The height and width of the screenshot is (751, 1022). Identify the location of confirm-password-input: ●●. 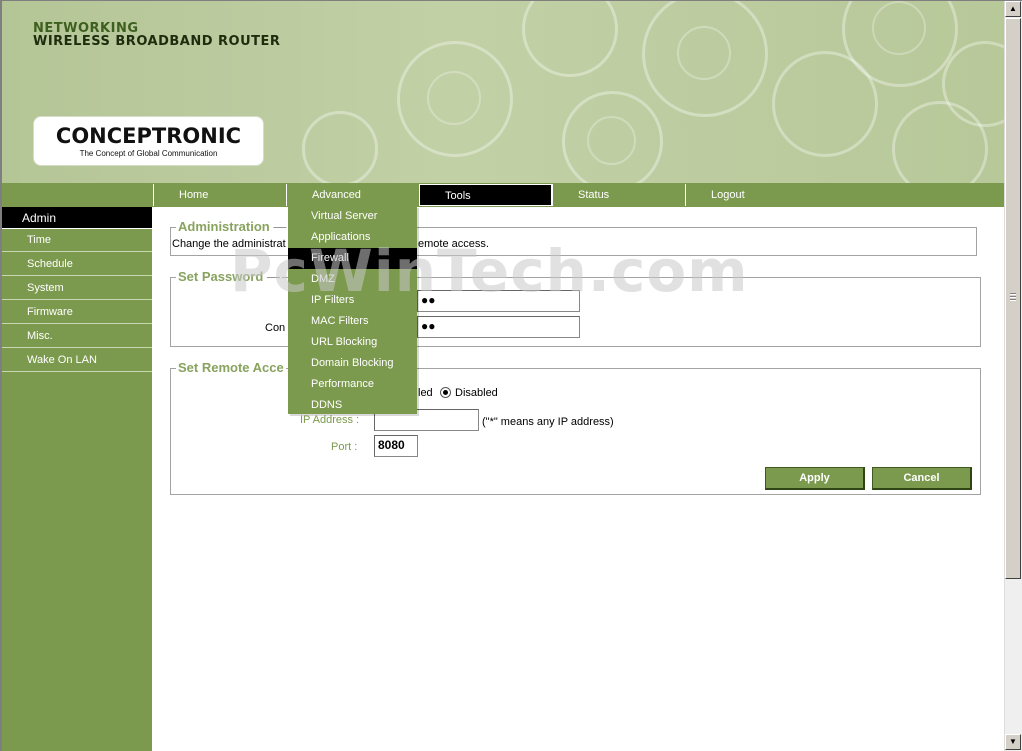
(498, 327).